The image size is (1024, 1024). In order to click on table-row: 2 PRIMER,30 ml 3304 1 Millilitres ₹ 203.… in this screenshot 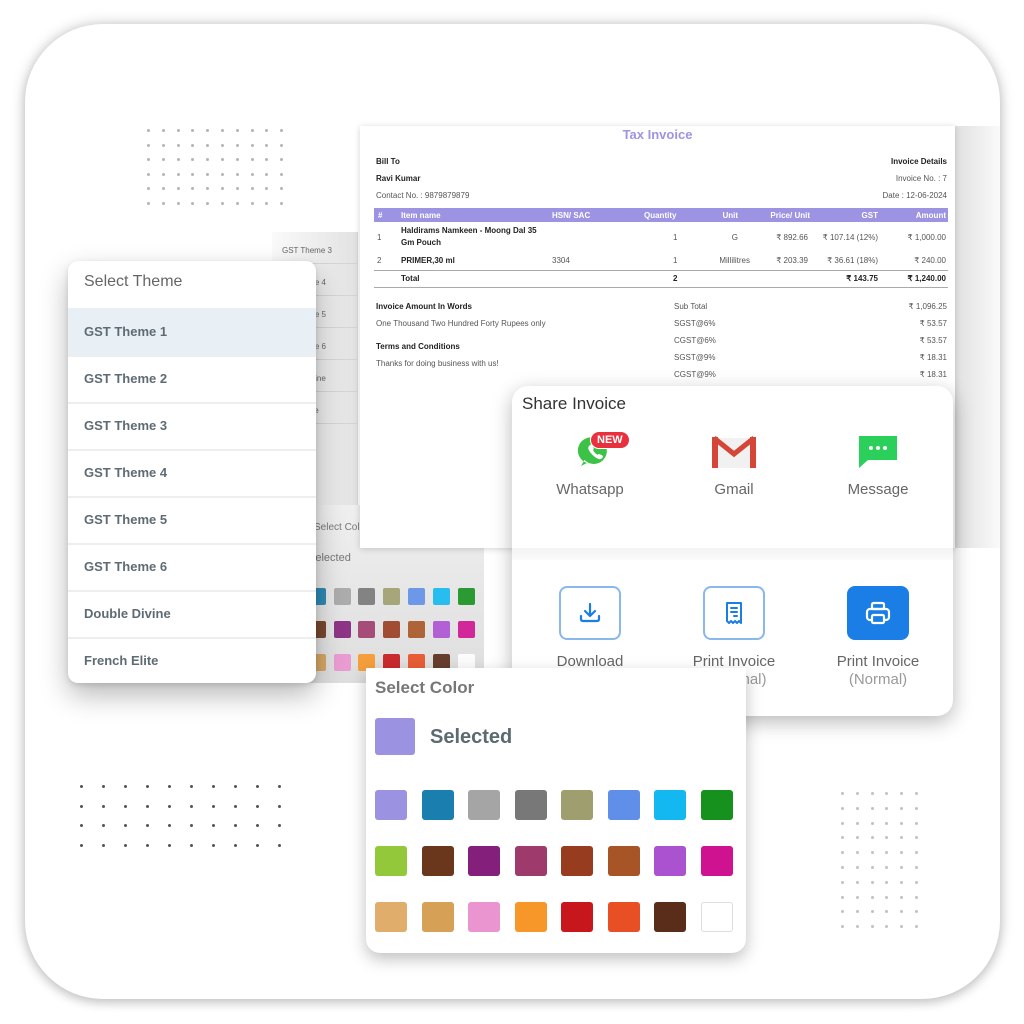, I will do `click(661, 261)`.